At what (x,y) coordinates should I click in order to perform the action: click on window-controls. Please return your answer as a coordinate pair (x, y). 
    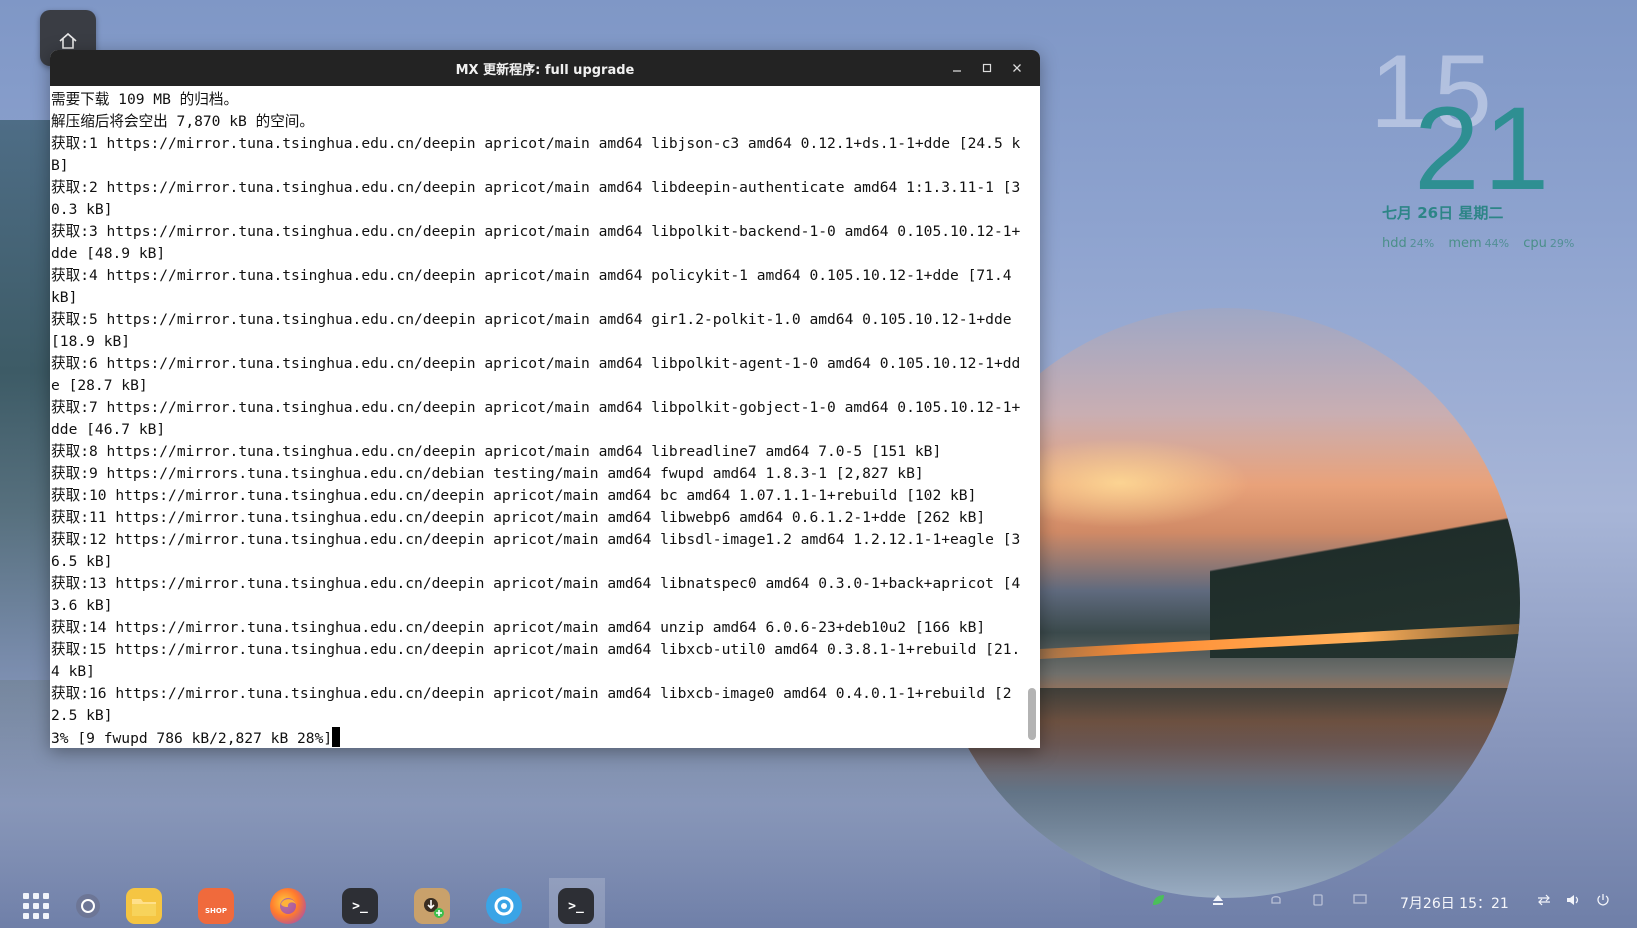
    Looking at the image, I should click on (987, 68).